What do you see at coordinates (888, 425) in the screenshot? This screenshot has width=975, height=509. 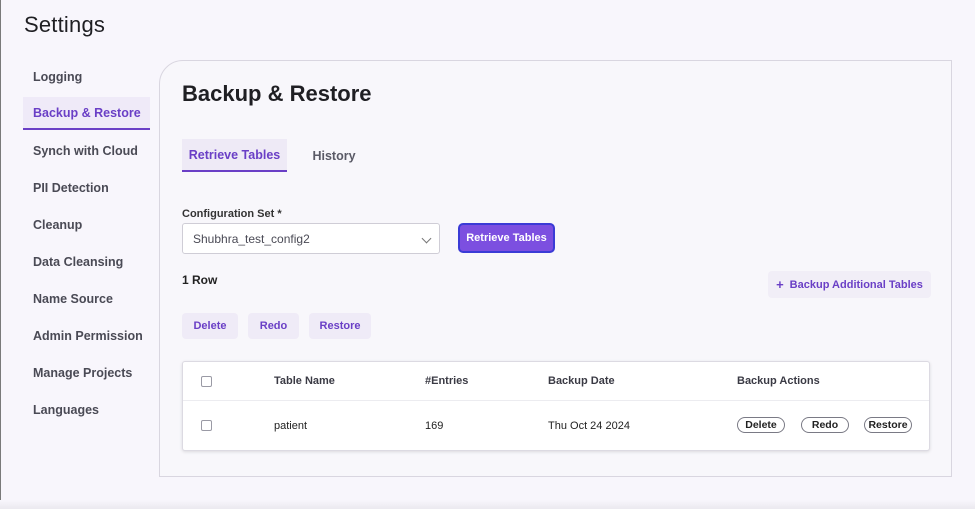 I see `row-restore-button: Restore` at bounding box center [888, 425].